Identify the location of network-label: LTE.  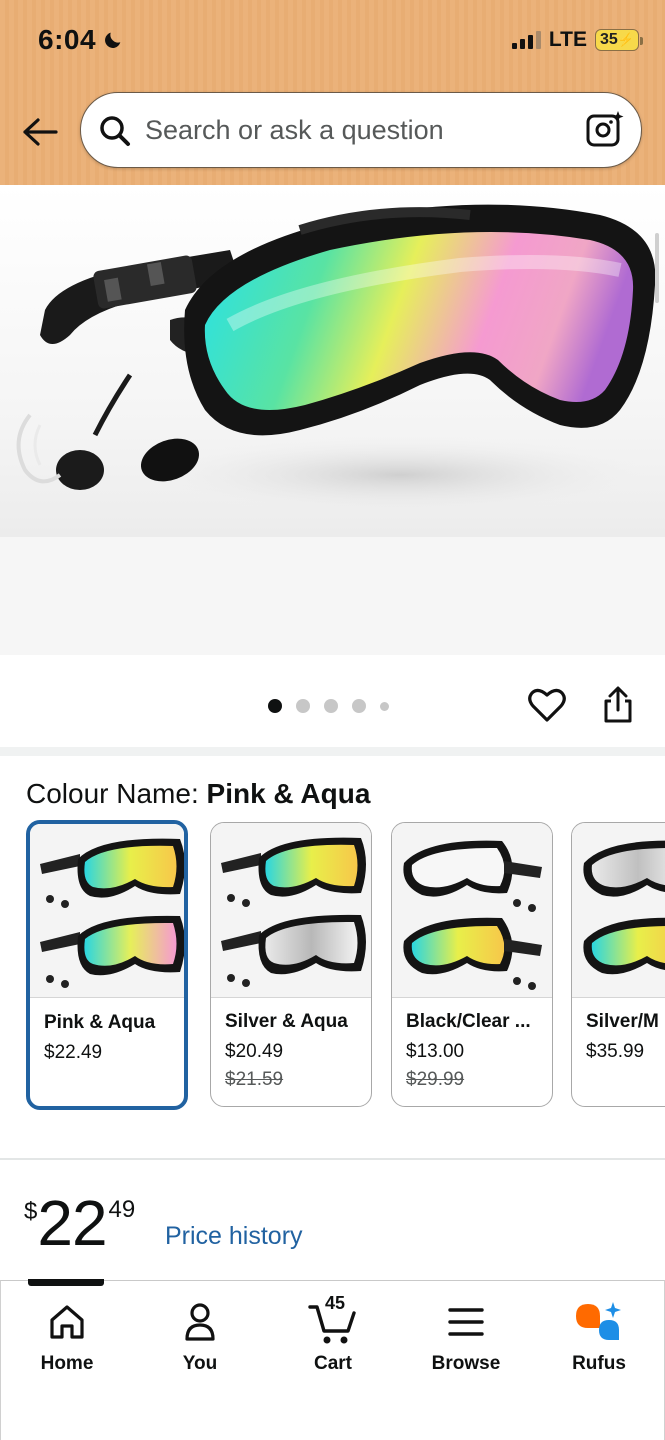
(567, 39).